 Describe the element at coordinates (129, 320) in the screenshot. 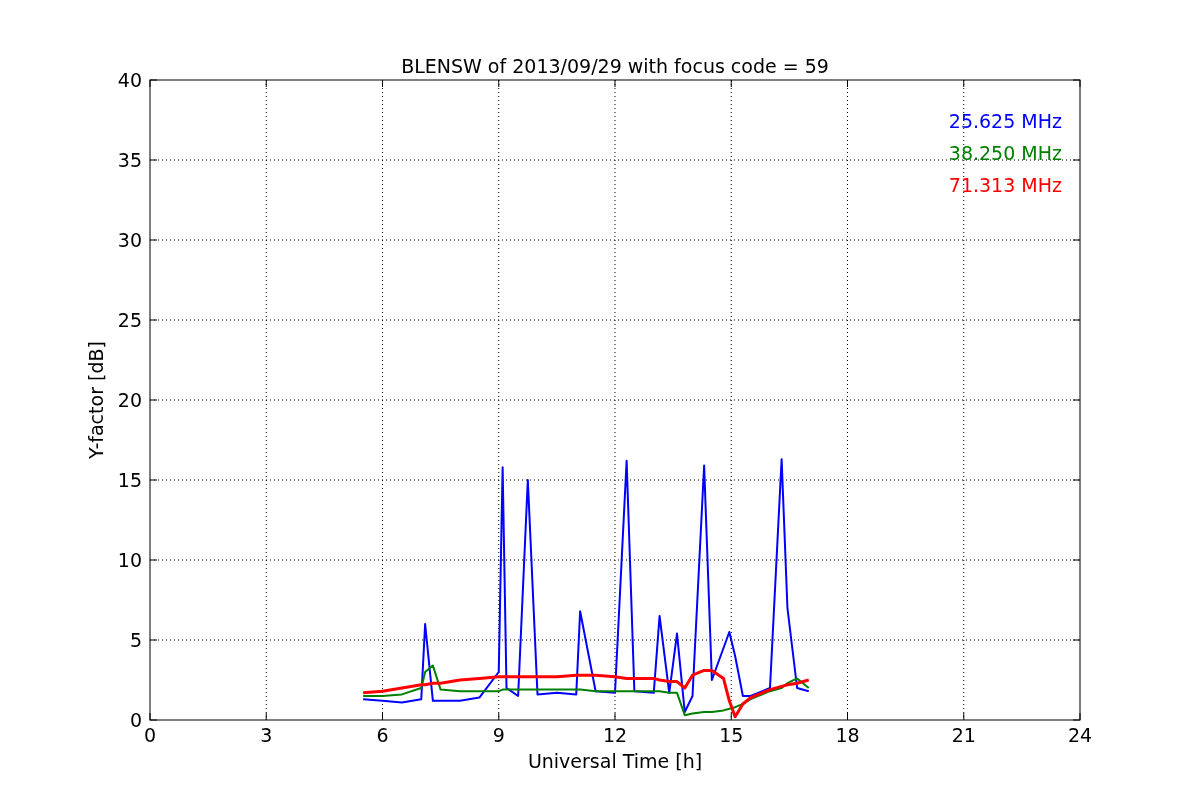

I see `y-tick-label: 25` at that location.